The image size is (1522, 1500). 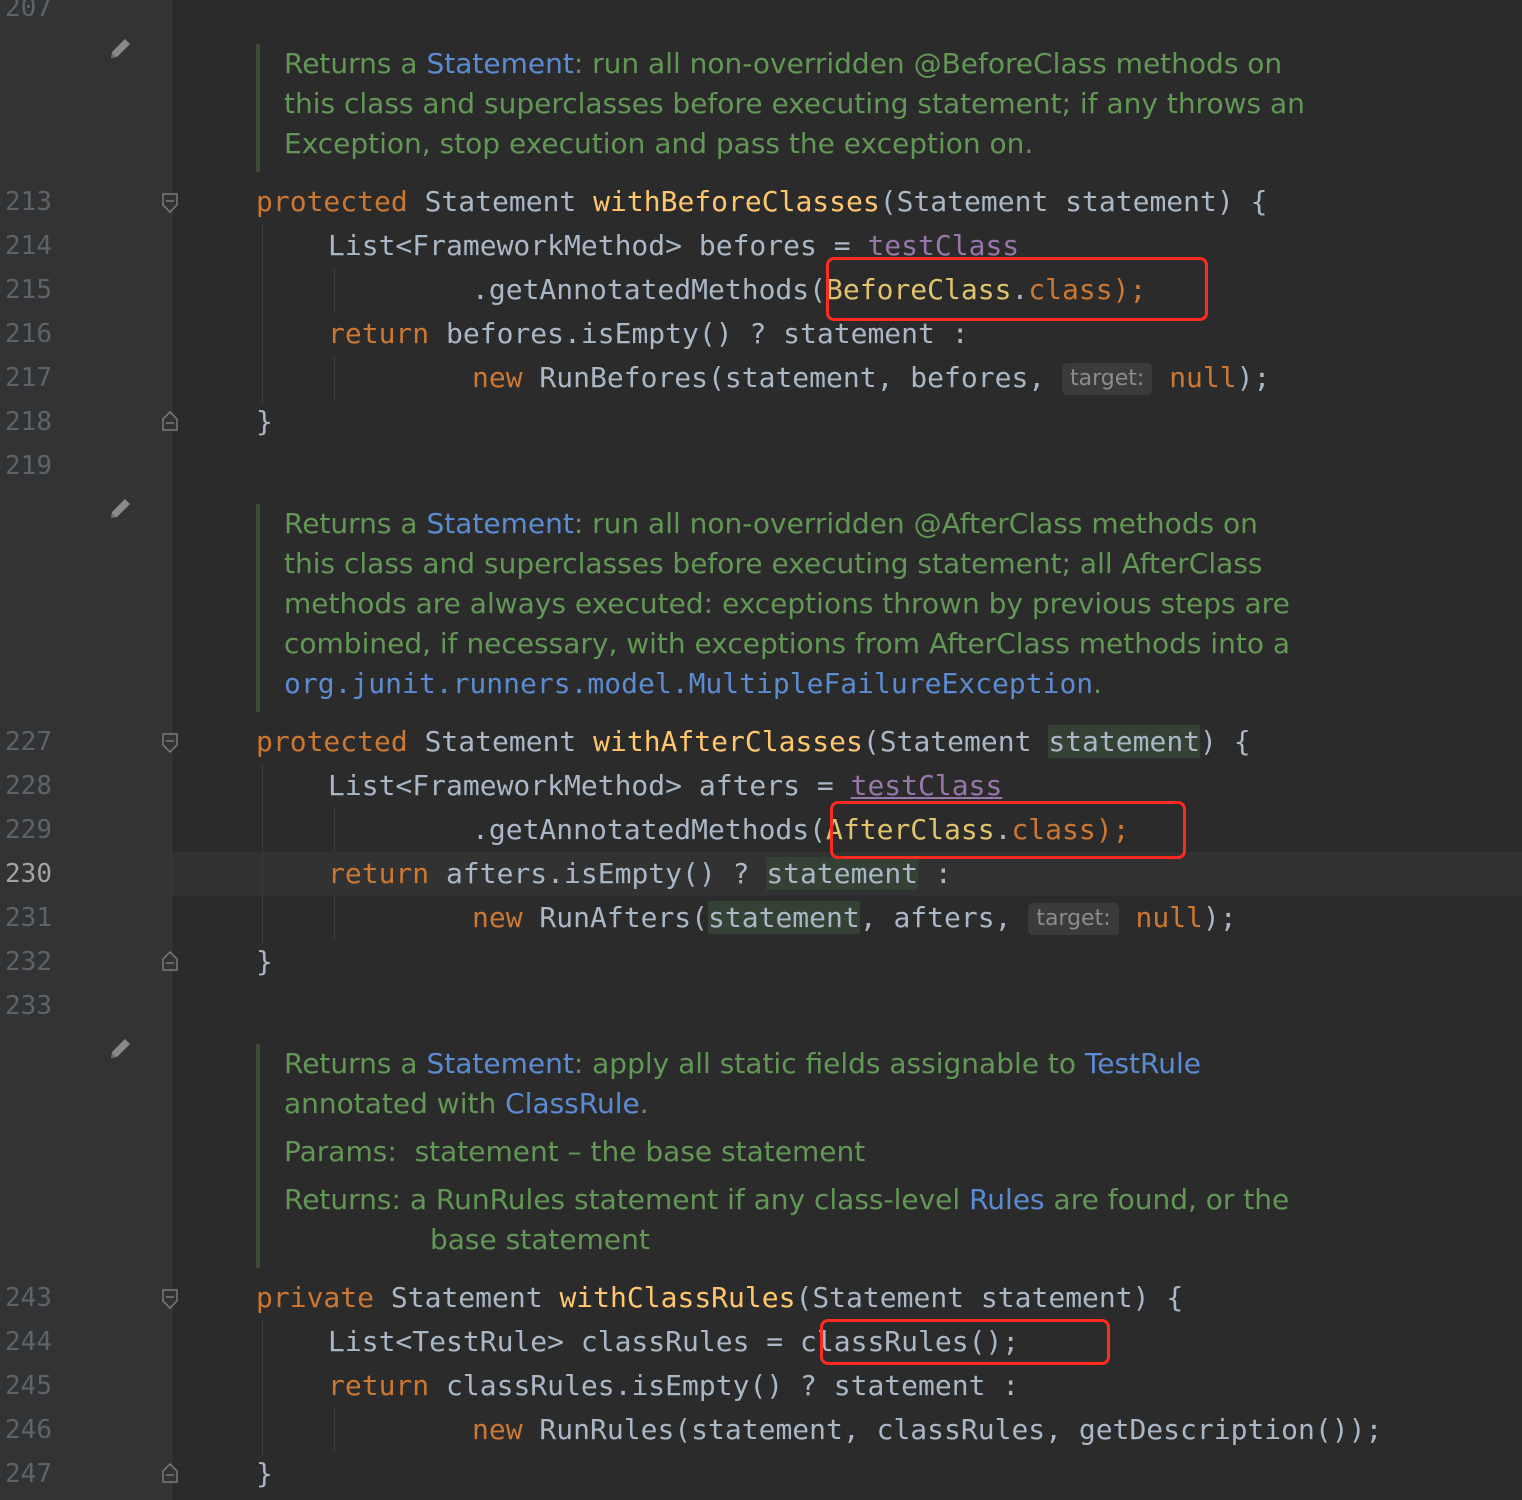 I want to click on line-number: 217, so click(x=30, y=378).